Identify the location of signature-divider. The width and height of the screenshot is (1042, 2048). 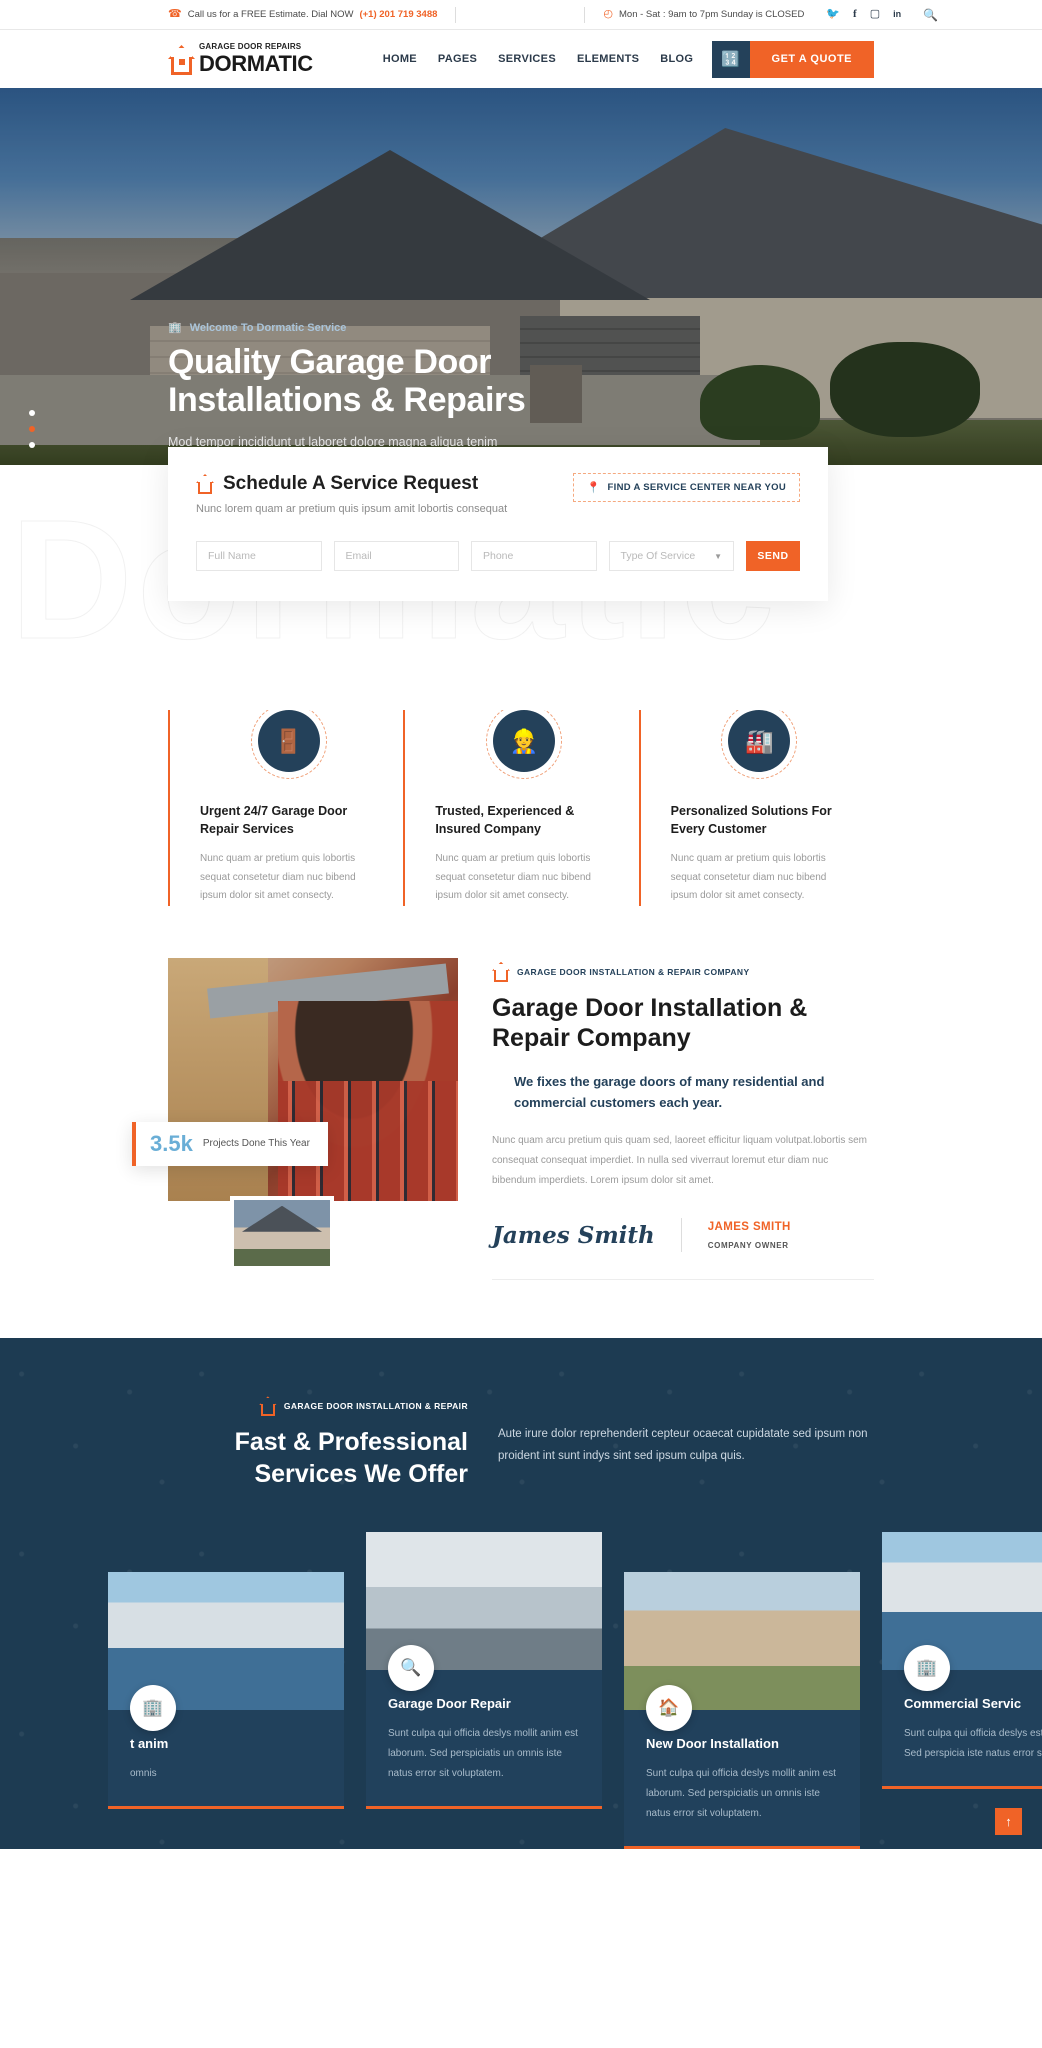
(681, 1235).